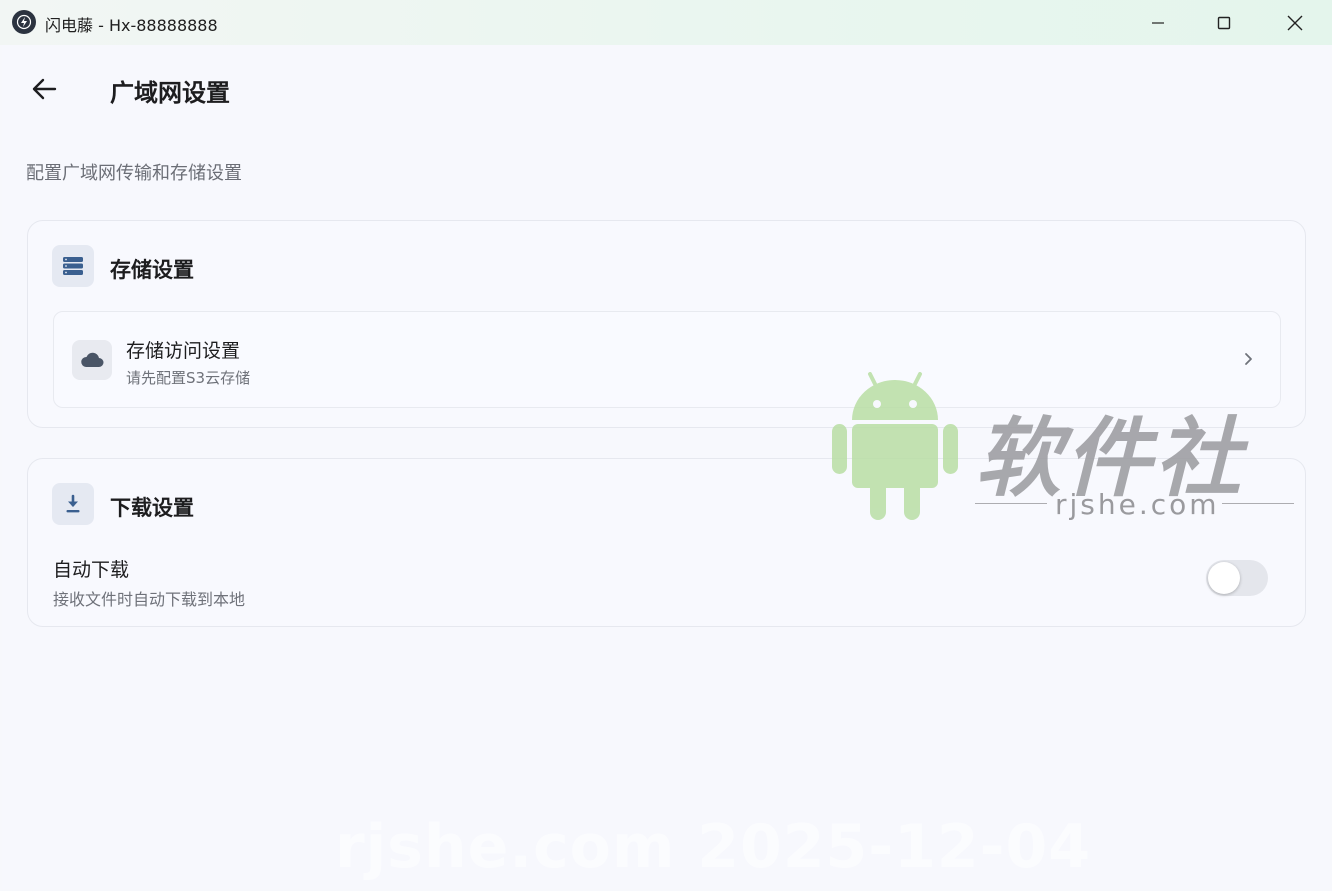  Describe the element at coordinates (1158, 22) in the screenshot. I see `minimize-button` at that location.